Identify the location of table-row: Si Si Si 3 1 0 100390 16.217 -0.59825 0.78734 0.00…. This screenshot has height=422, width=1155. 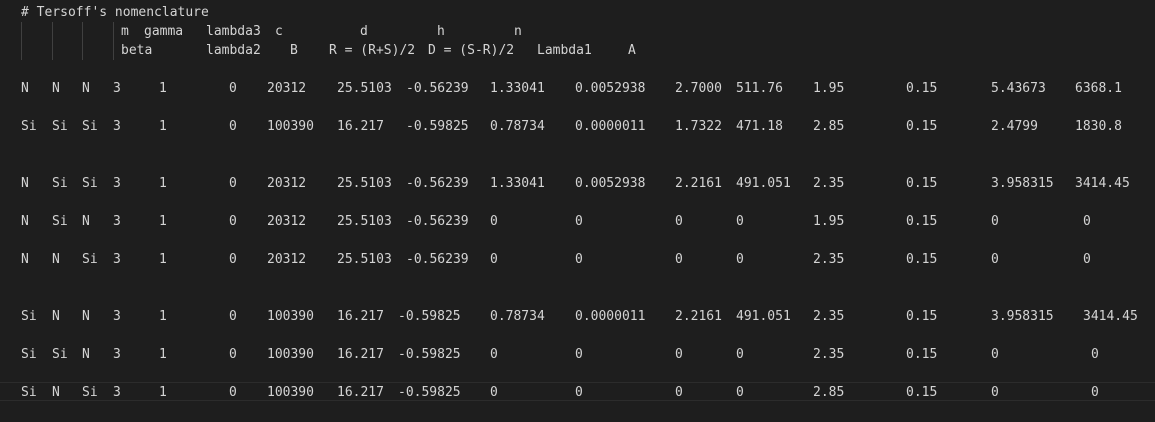
(577, 126).